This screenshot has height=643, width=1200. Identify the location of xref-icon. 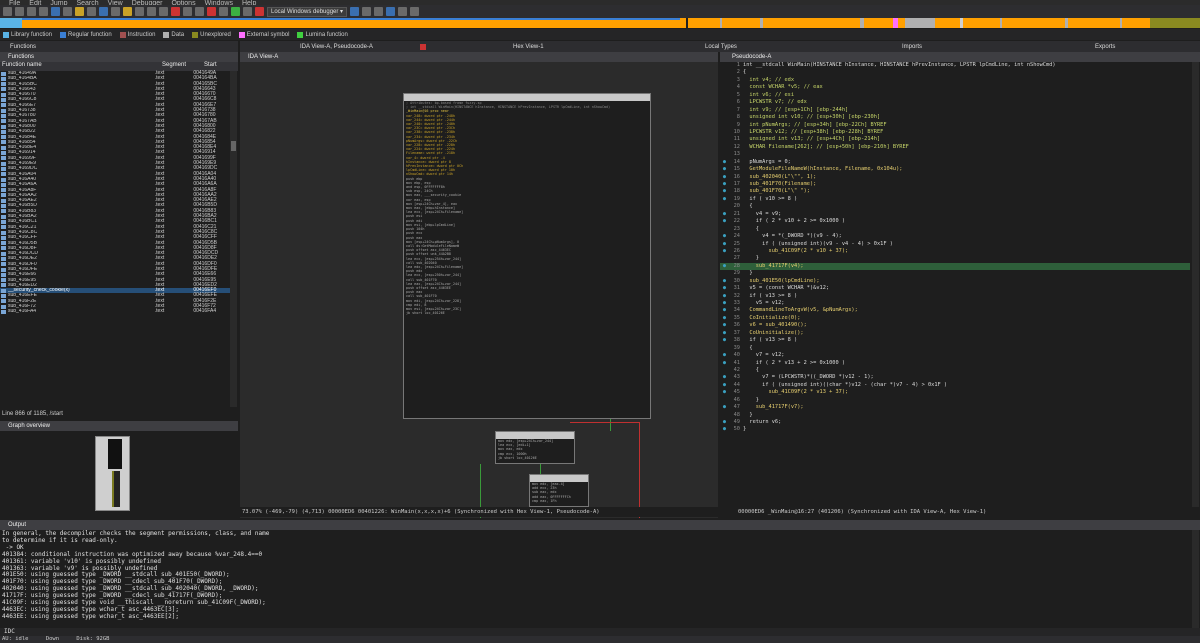
(199, 11).